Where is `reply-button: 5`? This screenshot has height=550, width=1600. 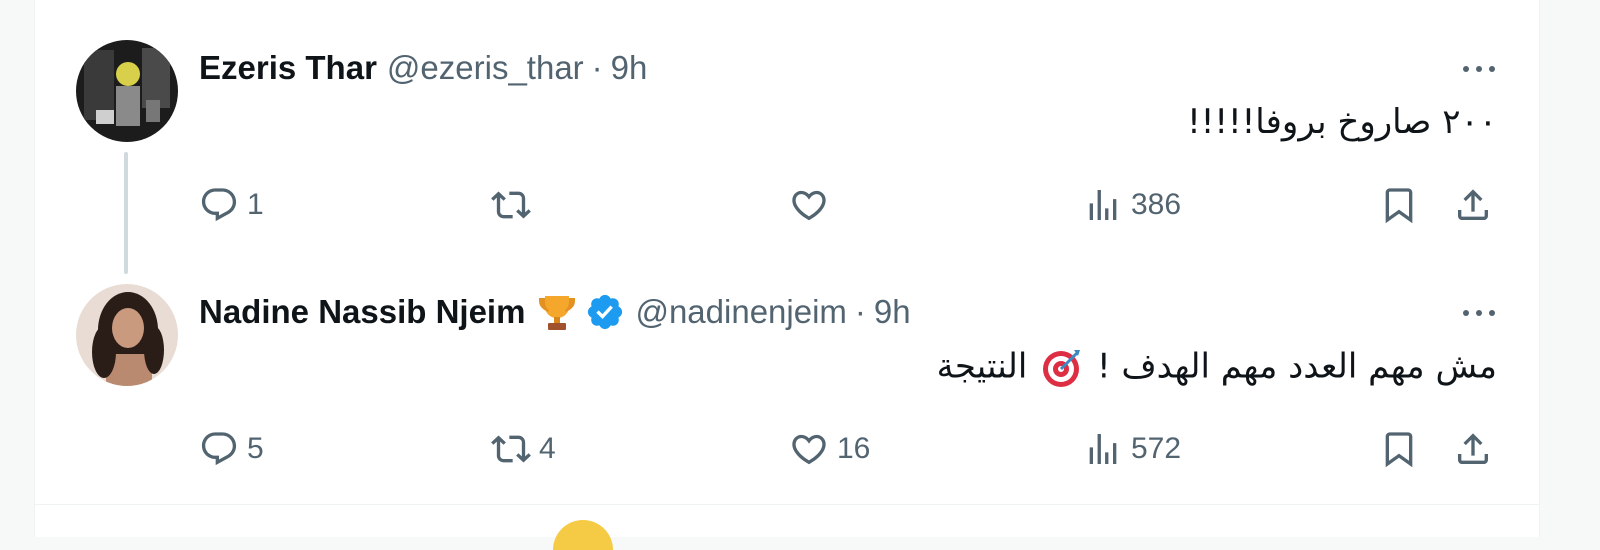 reply-button: 5 is located at coordinates (231, 449).